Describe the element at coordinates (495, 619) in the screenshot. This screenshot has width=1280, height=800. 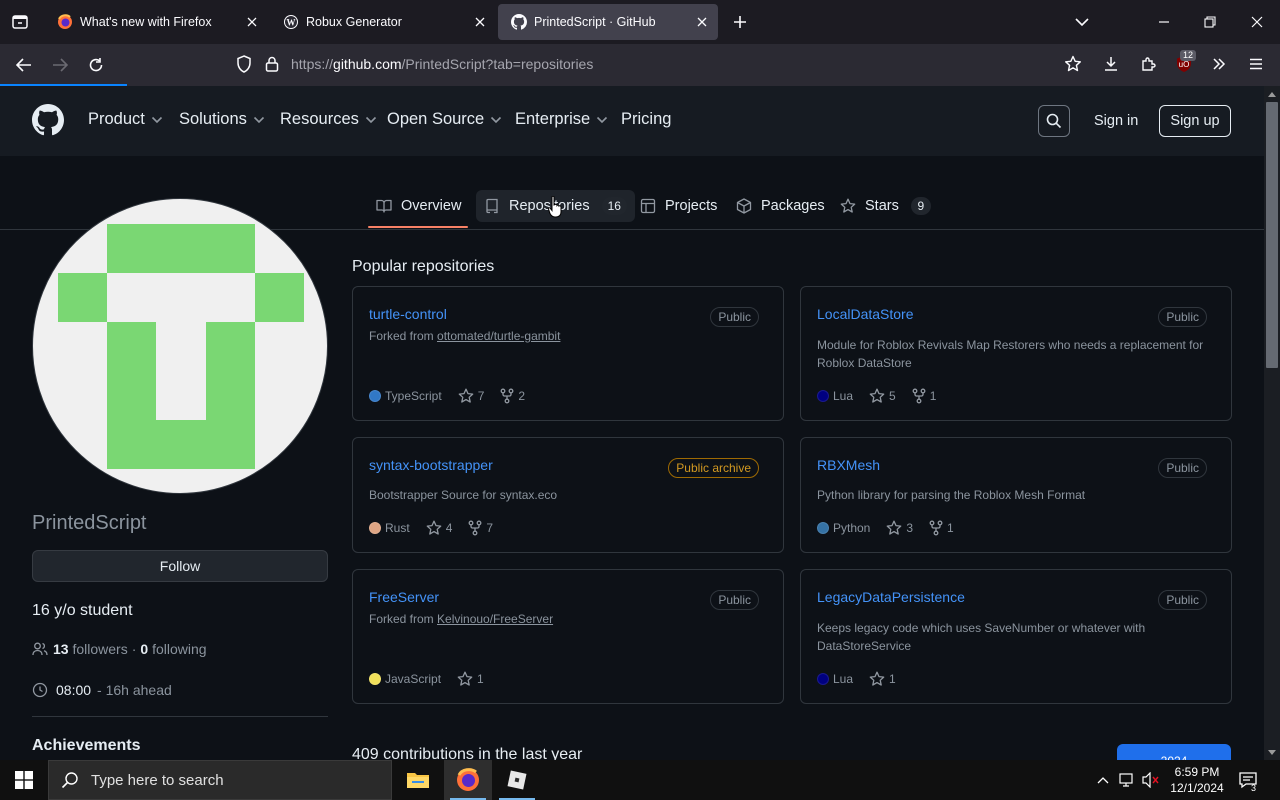
I see `forked-from-link: Kelvinouo/FreeServer` at that location.